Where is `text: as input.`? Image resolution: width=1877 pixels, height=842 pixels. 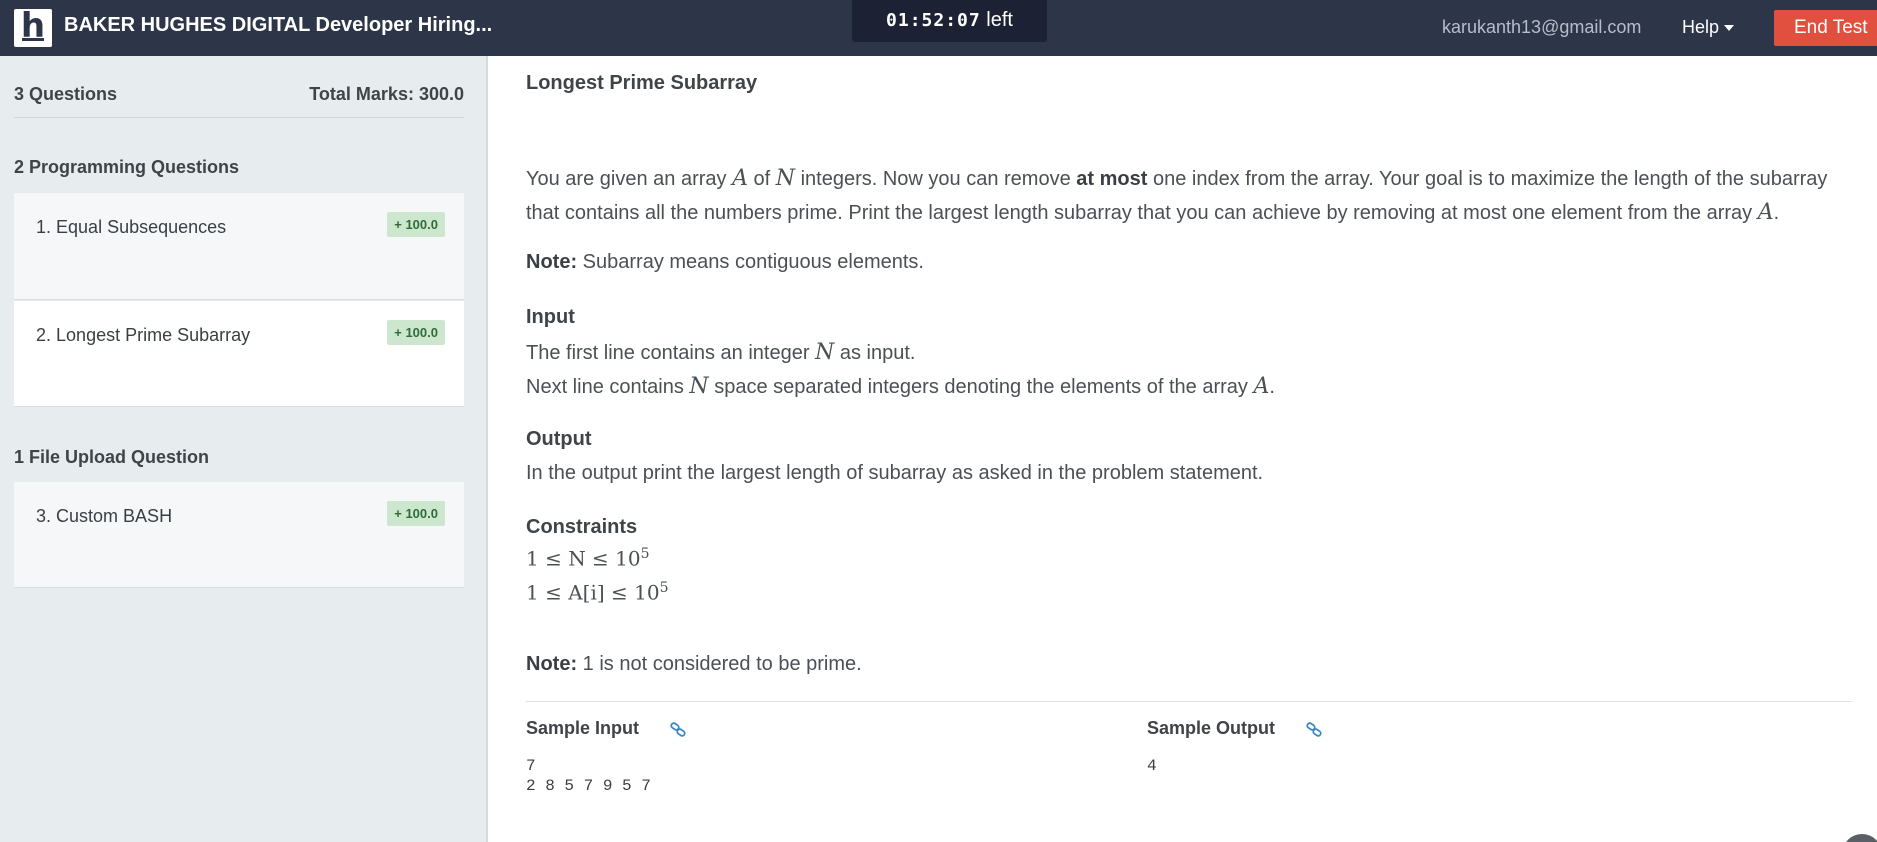 text: as input. is located at coordinates (875, 353).